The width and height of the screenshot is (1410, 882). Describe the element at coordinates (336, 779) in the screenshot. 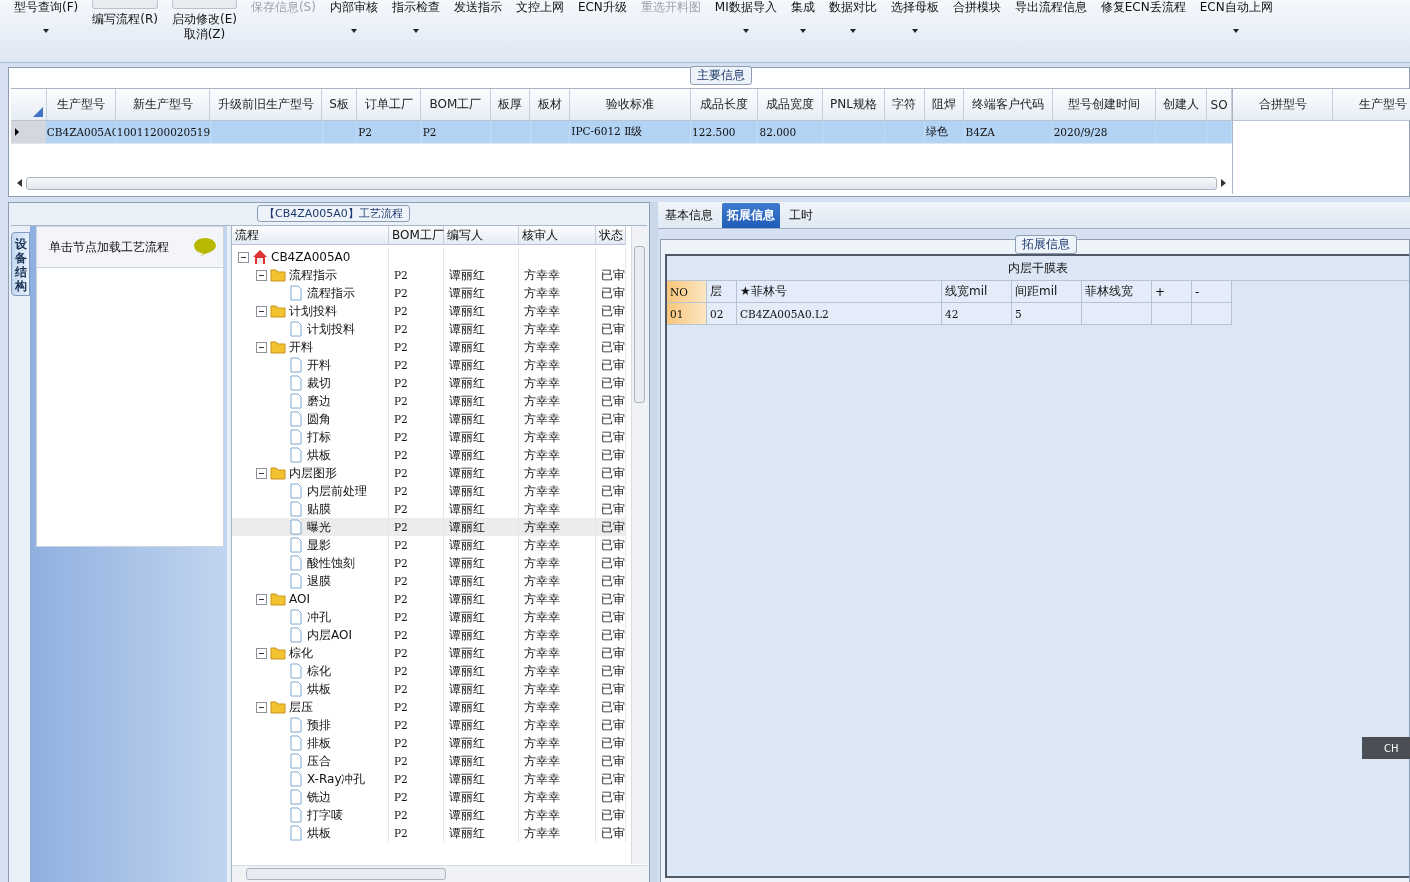

I see `tree-node: X-Ray冲孔` at that location.